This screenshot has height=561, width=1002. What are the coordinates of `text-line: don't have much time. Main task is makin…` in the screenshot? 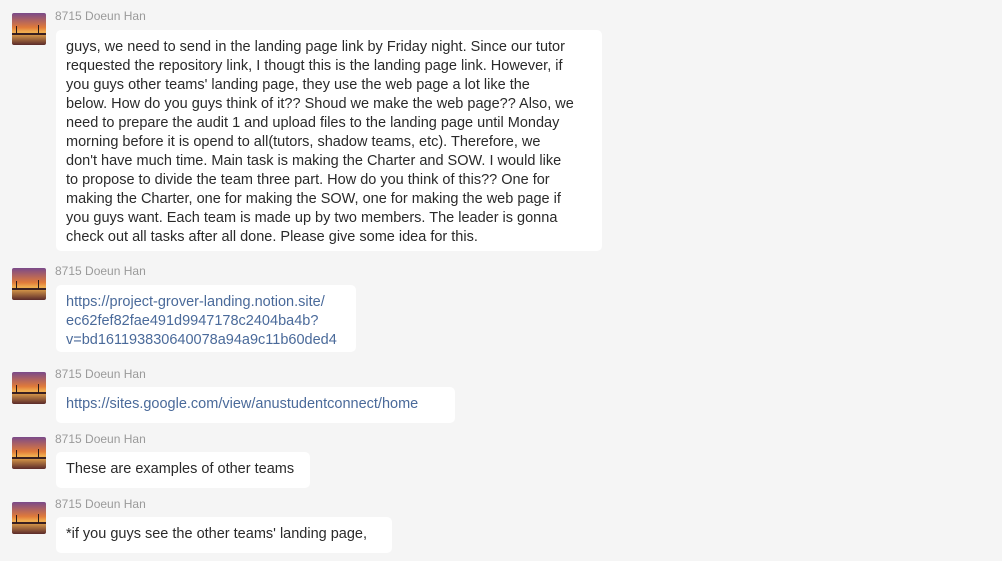 It's located at (314, 161).